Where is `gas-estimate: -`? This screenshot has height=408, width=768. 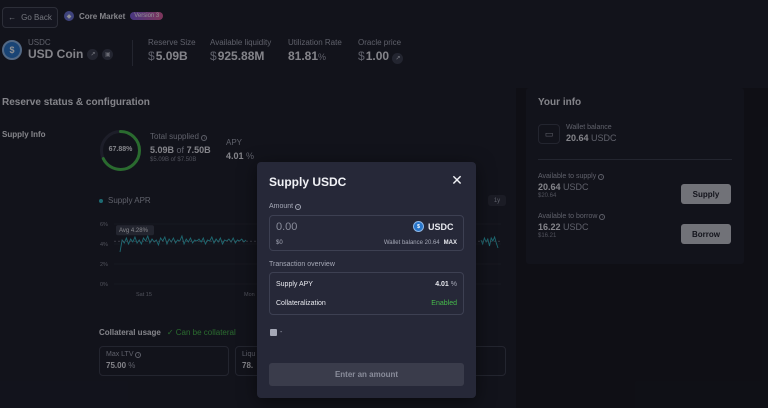 gas-estimate: - is located at coordinates (276, 332).